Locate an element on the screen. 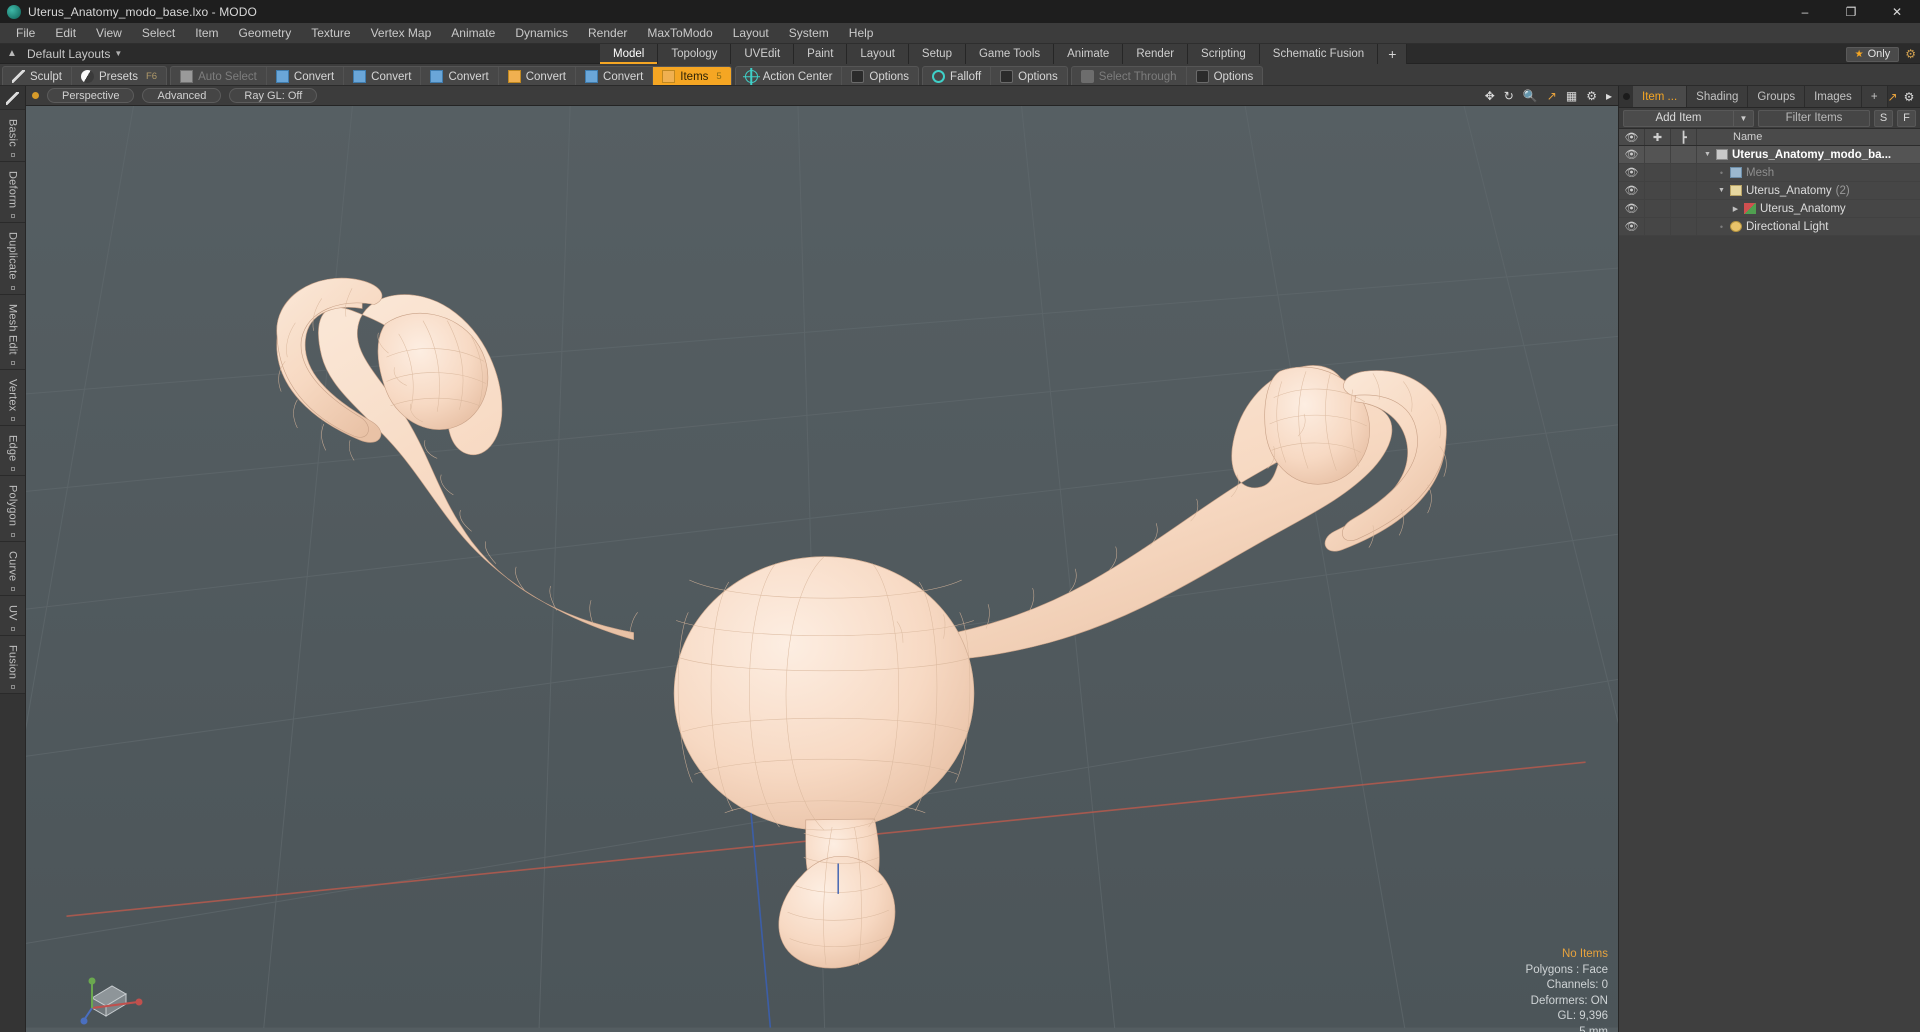 This screenshot has height=1032, width=1920. grid-icon: ▦ is located at coordinates (1571, 96).